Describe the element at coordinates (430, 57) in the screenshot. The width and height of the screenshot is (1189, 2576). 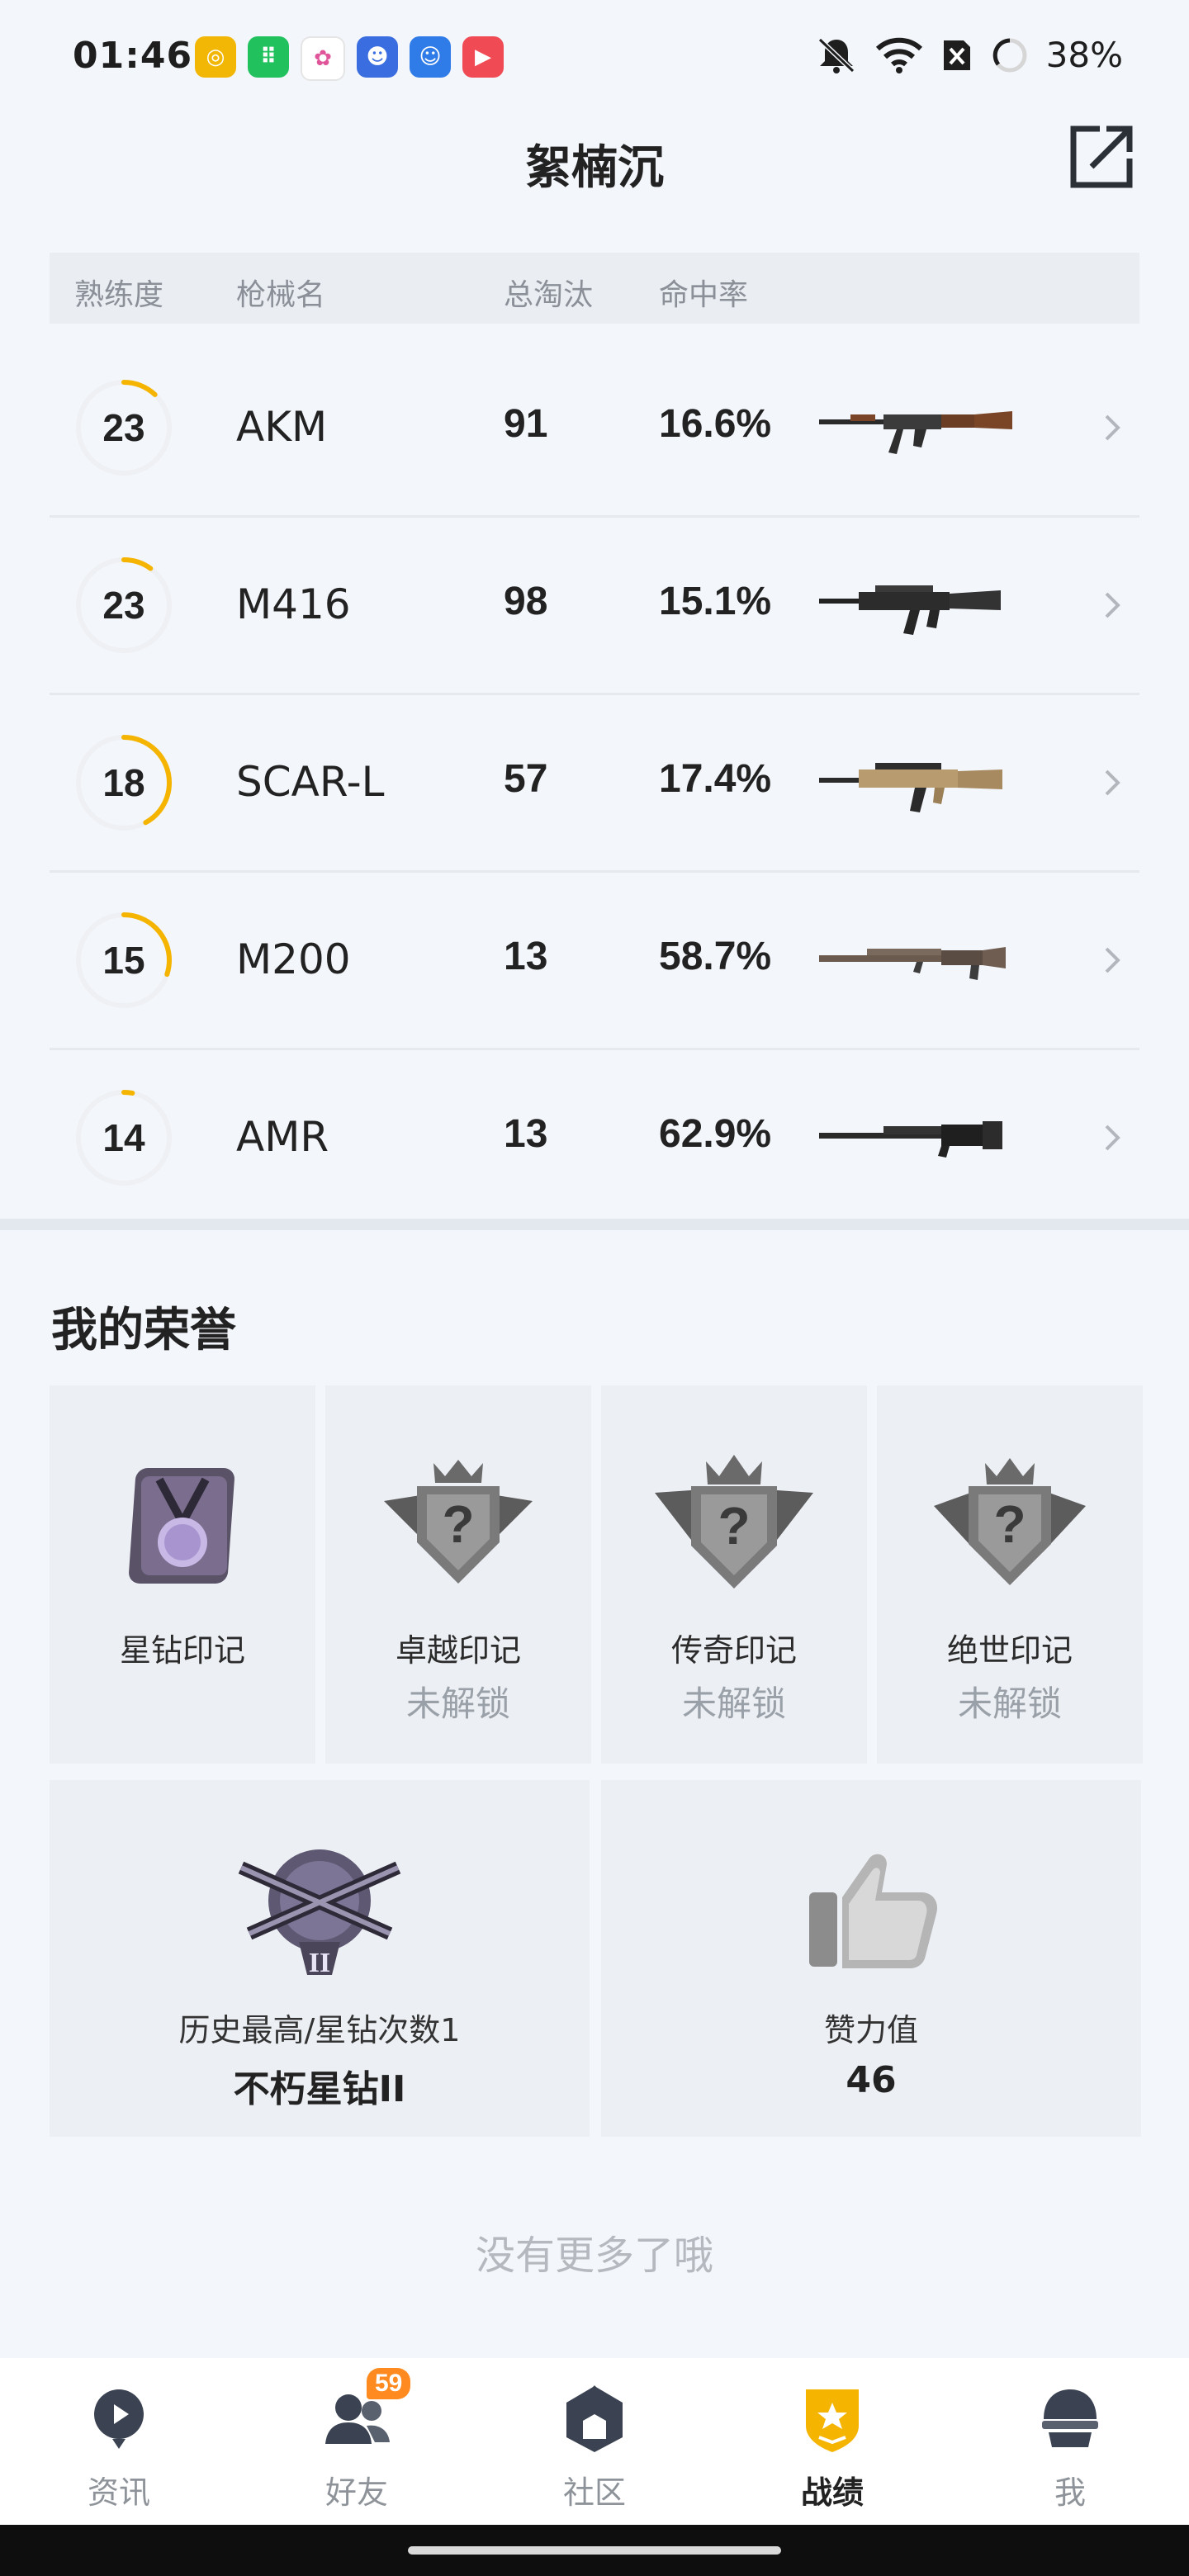
I see `app-icon-5: ☺` at that location.